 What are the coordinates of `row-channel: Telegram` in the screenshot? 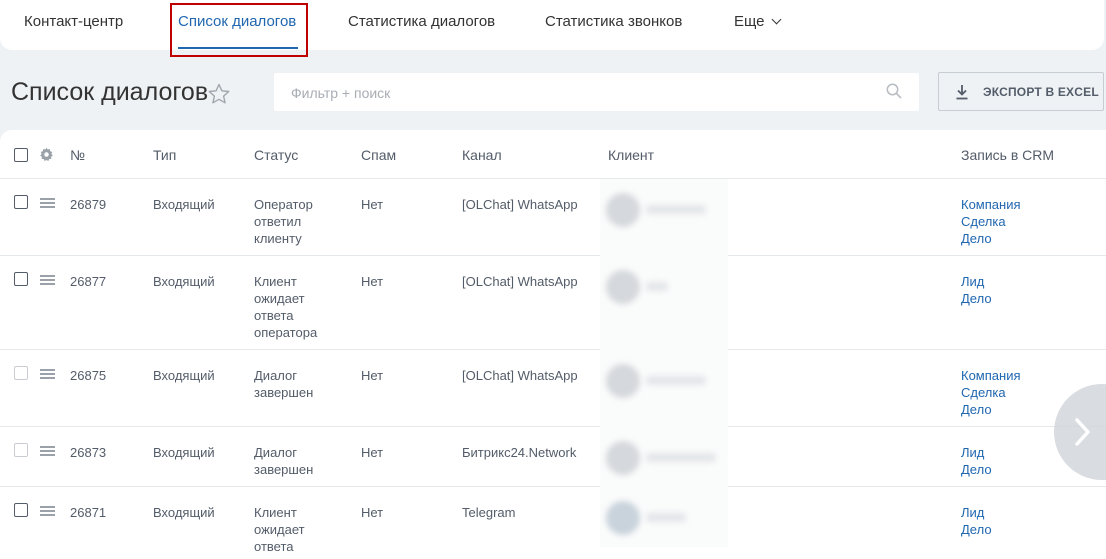 It's located at (489, 512).